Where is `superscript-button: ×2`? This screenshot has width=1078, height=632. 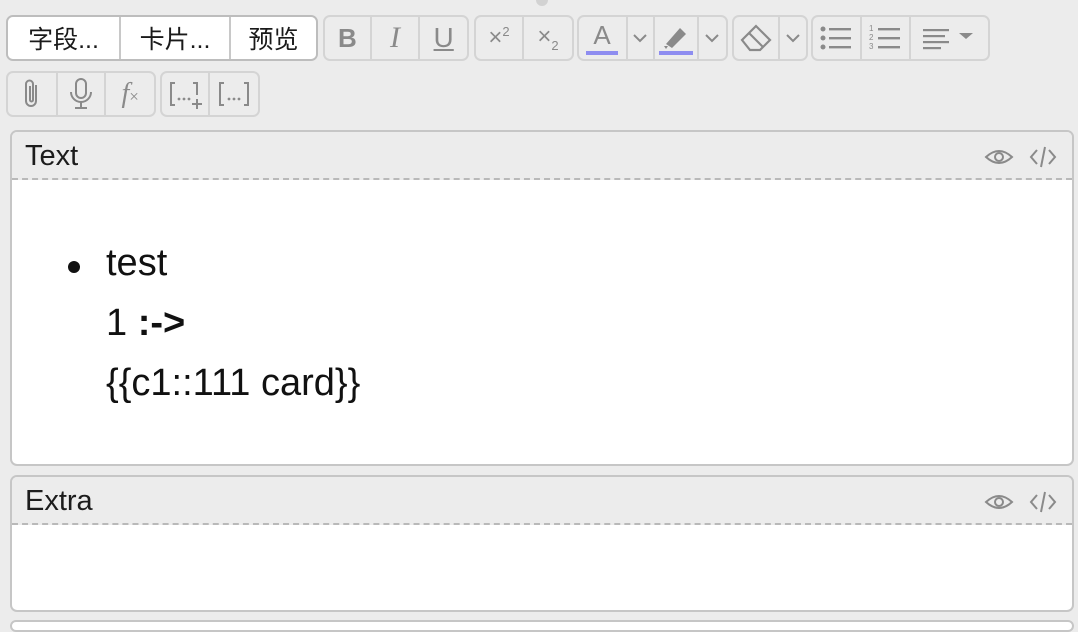
superscript-button: ×2 is located at coordinates (500, 38).